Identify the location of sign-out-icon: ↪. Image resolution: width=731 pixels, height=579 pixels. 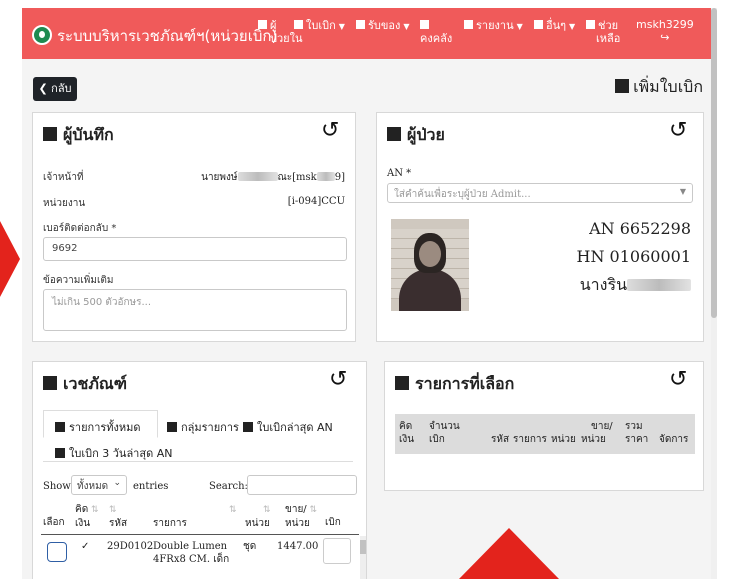
(665, 37).